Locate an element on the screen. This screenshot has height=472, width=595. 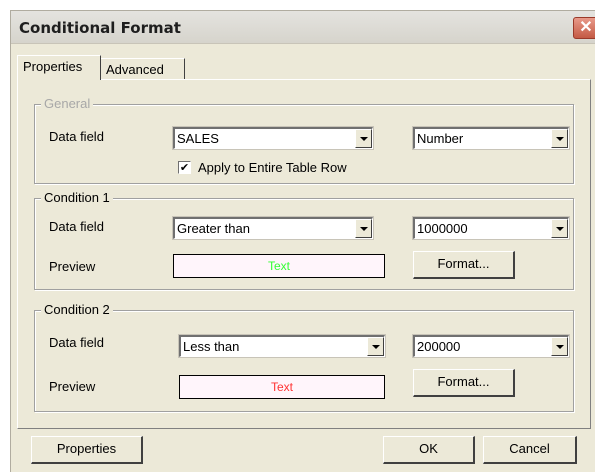
condition-2-value-select: 200000 is located at coordinates (491, 346).